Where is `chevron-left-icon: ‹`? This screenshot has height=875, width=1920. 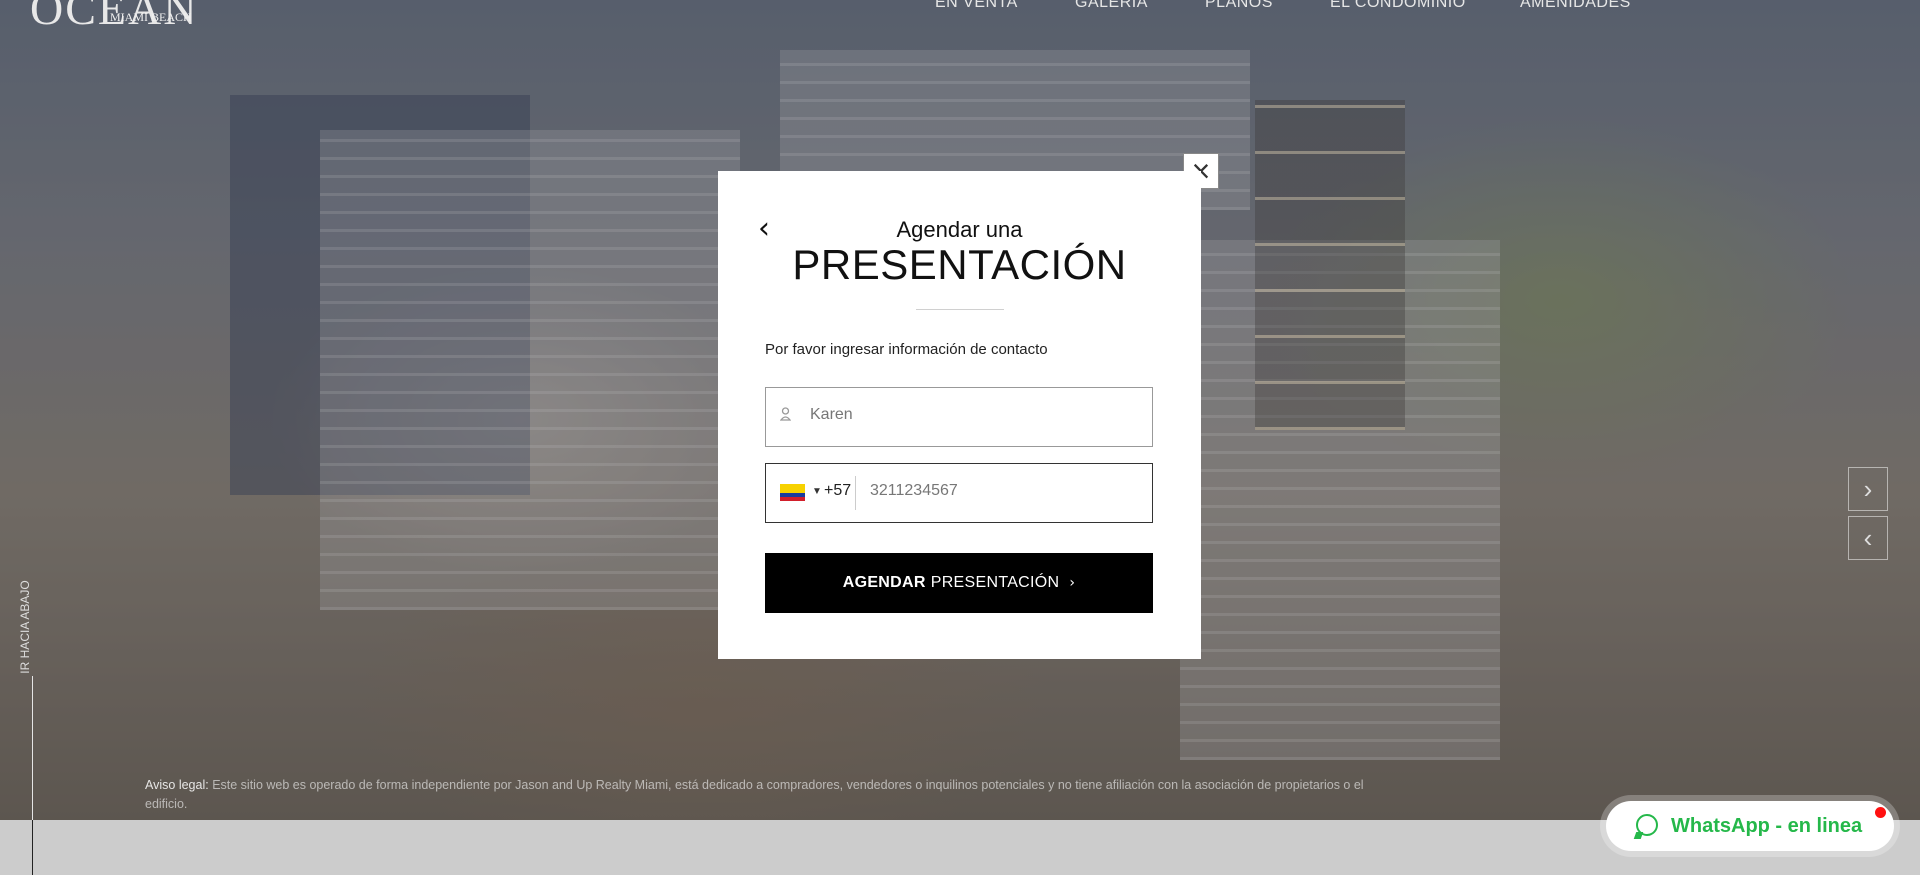 chevron-left-icon: ‹ is located at coordinates (1868, 537).